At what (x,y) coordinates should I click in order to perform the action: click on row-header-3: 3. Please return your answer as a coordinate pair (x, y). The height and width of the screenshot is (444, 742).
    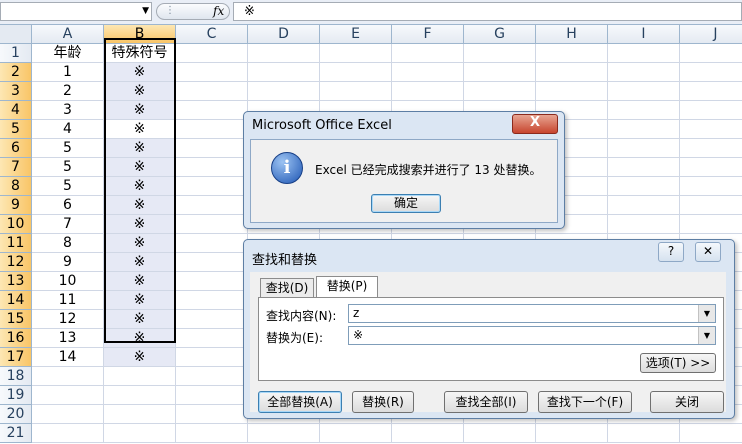
    Looking at the image, I should click on (16, 91).